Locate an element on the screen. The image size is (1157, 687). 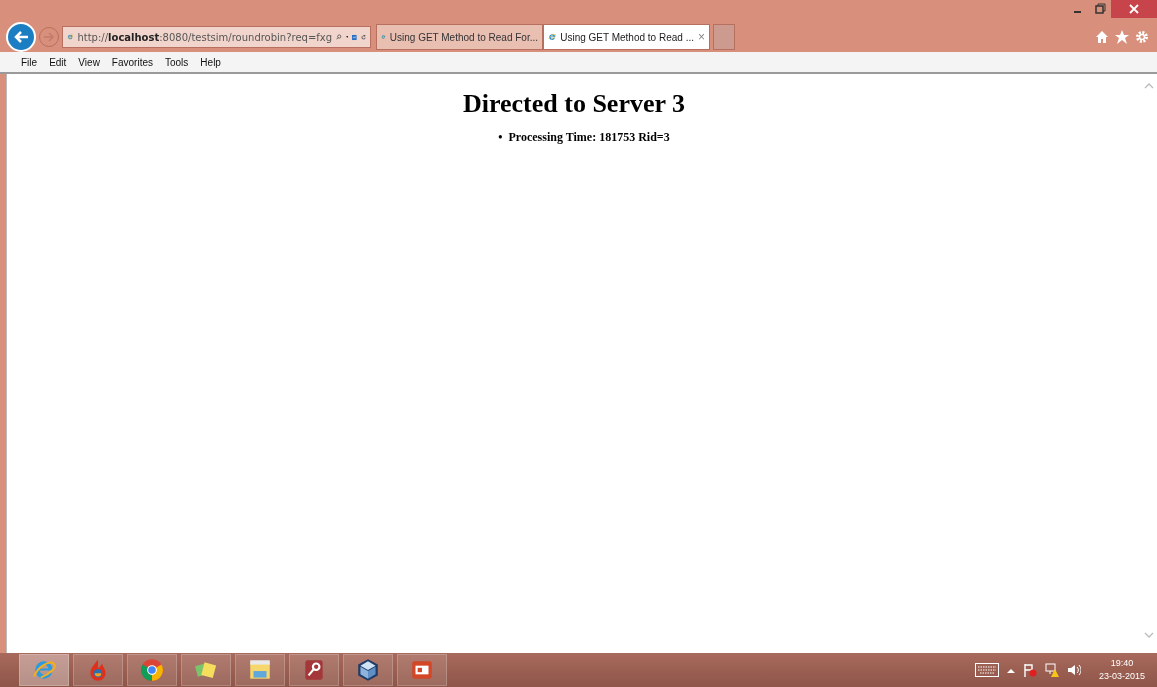
menu-item: Tools is located at coordinates (177, 62).